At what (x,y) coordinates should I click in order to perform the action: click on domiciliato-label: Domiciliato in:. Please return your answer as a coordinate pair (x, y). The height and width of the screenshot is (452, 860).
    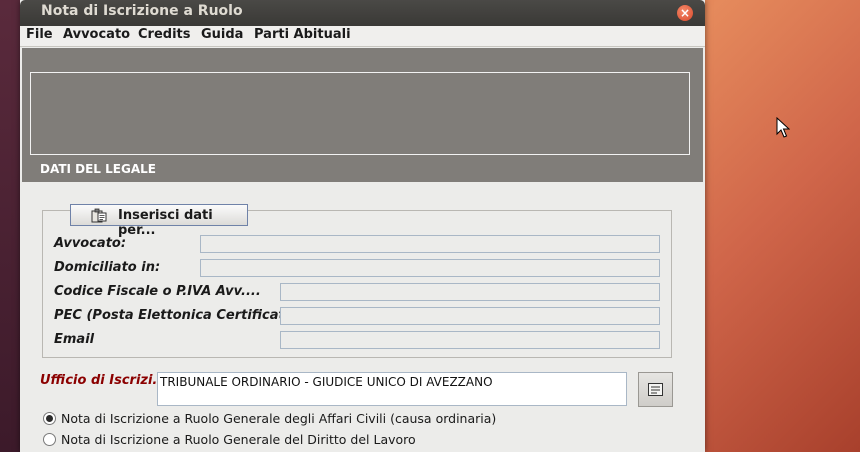
    Looking at the image, I should click on (107, 267).